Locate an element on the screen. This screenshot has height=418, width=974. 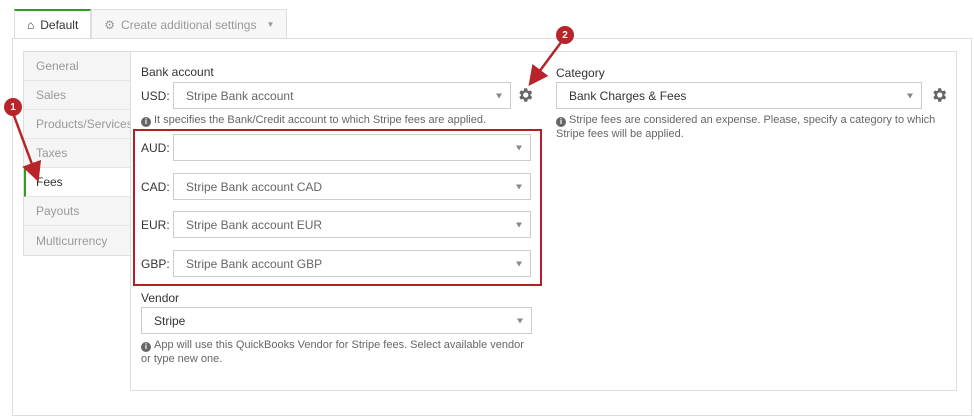
annotation-badge-1: 1 is located at coordinates (13, 107).